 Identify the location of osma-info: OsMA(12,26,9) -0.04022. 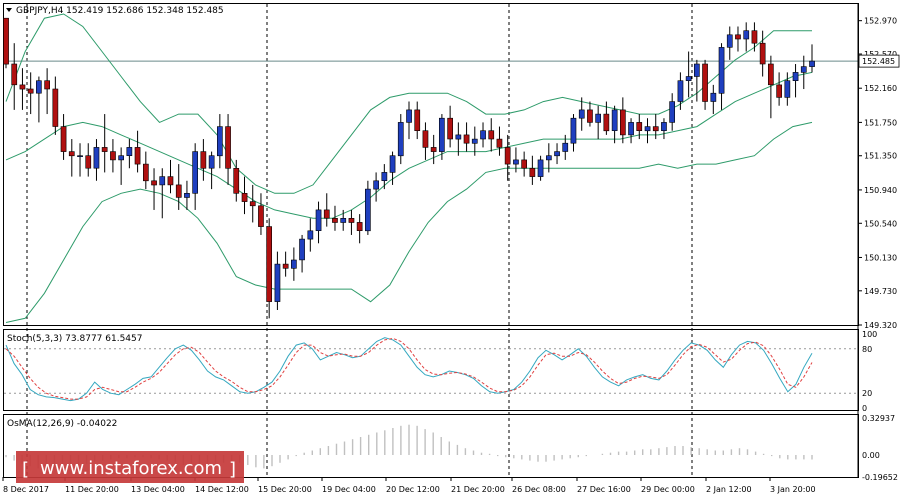
(62, 424).